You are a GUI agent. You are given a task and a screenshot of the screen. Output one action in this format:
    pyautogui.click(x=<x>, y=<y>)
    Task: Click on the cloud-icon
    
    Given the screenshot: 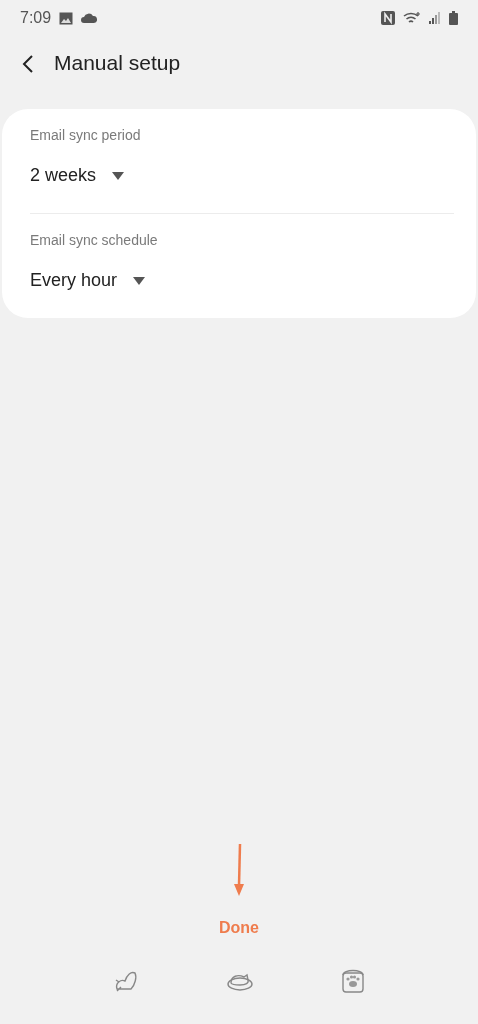 What is the action you would take?
    pyautogui.click(x=89, y=18)
    